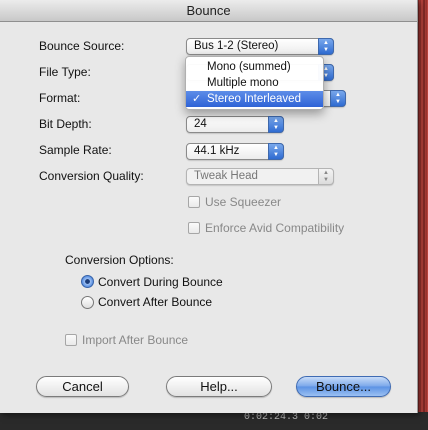  Describe the element at coordinates (71, 340) in the screenshot. I see `import-after-checkbox` at that location.